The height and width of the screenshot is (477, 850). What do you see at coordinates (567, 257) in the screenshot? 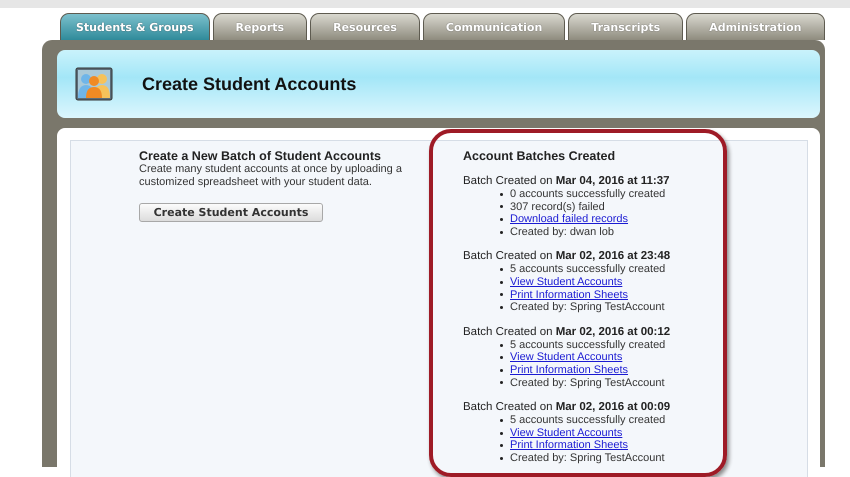
I see `batch-heading: Batch Created on Mar 02, 2016 at 23:48` at bounding box center [567, 257].